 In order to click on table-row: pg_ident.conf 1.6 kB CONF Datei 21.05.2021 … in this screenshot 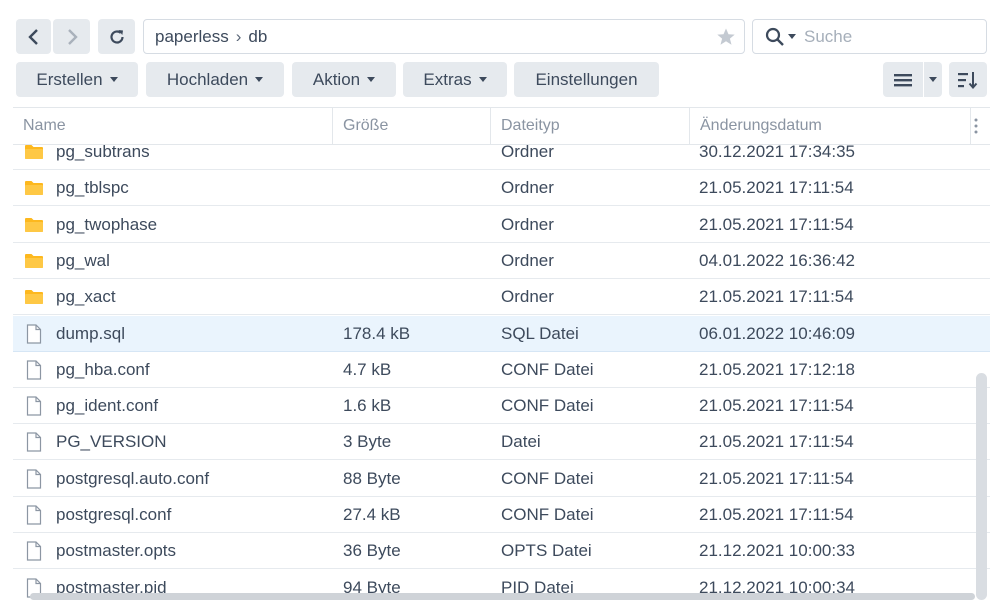, I will do `click(501, 406)`.